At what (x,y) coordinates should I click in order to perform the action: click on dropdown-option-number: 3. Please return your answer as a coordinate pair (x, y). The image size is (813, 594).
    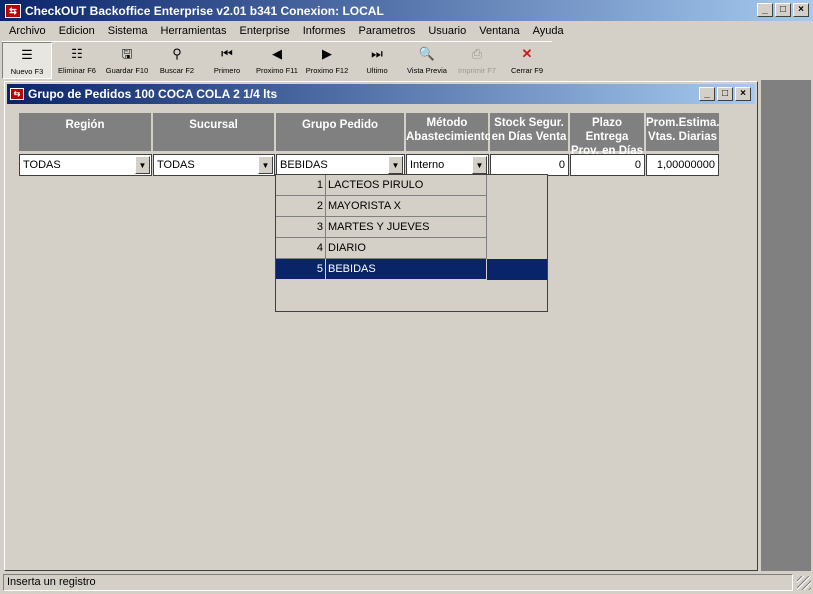
    Looking at the image, I should click on (301, 227).